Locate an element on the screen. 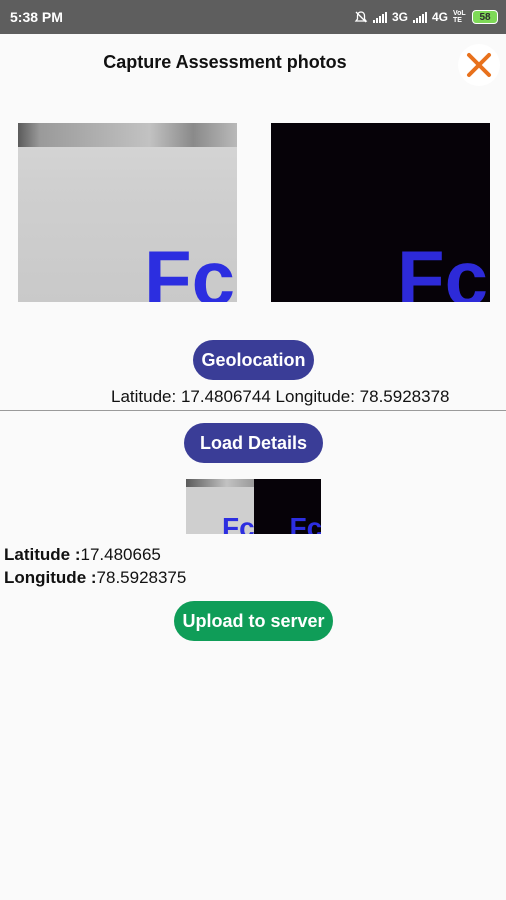 The width and height of the screenshot is (506, 900). thumbnail-shadow is located at coordinates (220, 483).